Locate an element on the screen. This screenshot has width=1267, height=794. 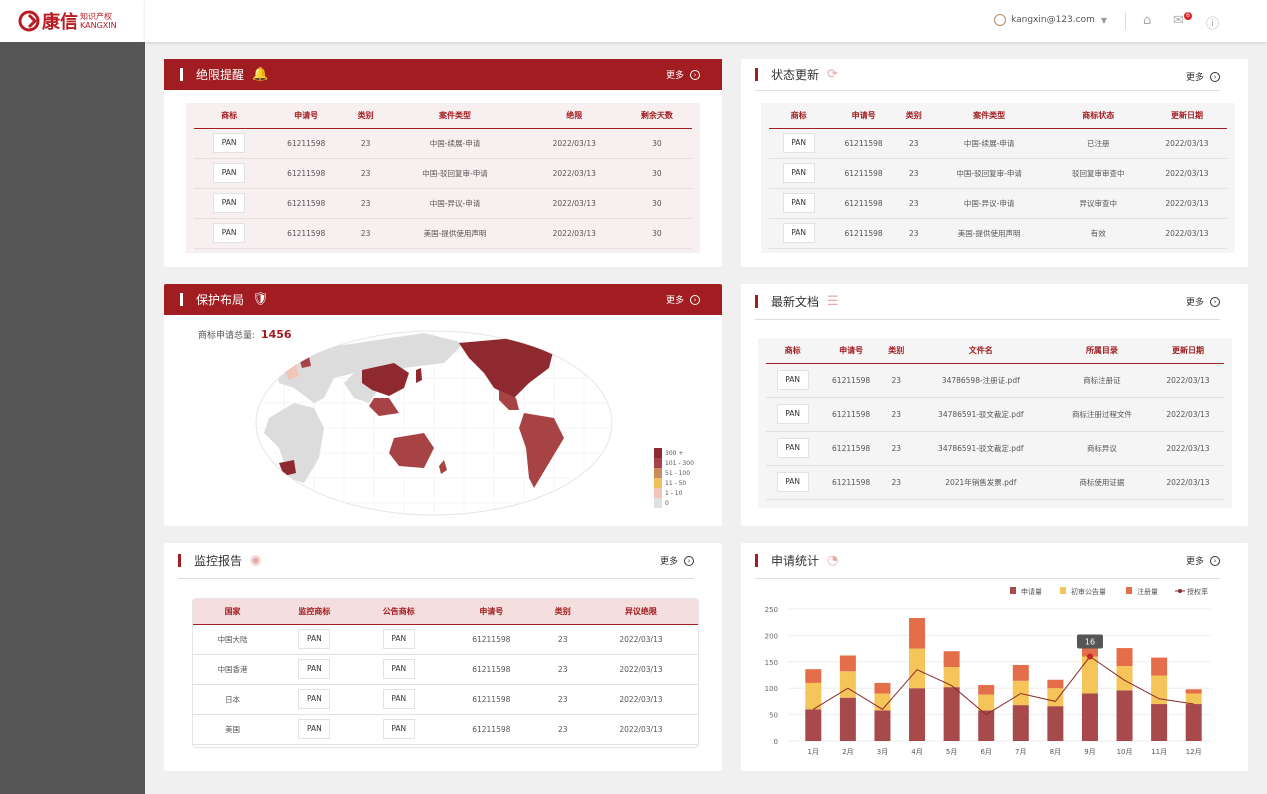
x-tick-label: 6月 is located at coordinates (985, 752).